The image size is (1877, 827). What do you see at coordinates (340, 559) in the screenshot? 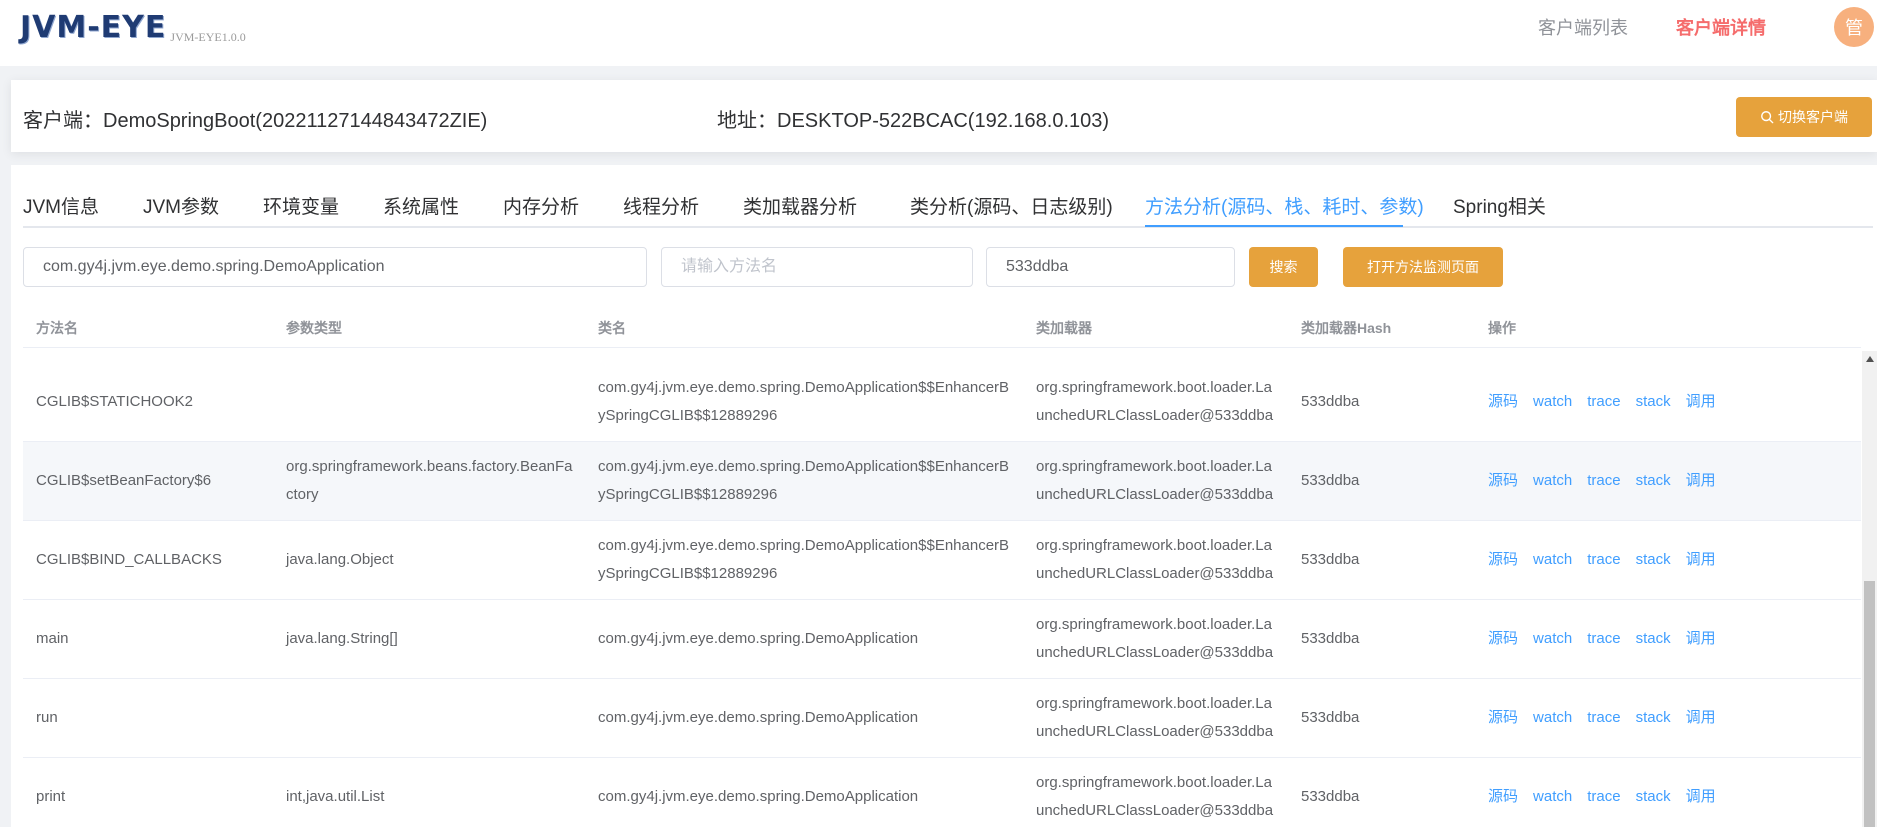
I see `param-types-cell: java.lang.Object` at bounding box center [340, 559].